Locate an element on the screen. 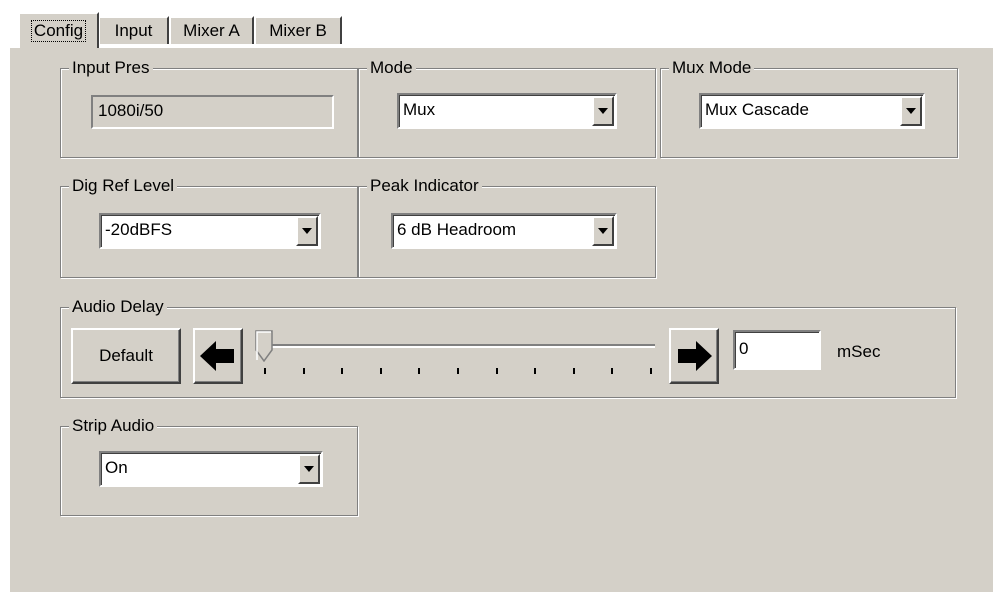 The image size is (993, 592). input-pres-group: Input Pres 1080i/50 is located at coordinates (209, 107).